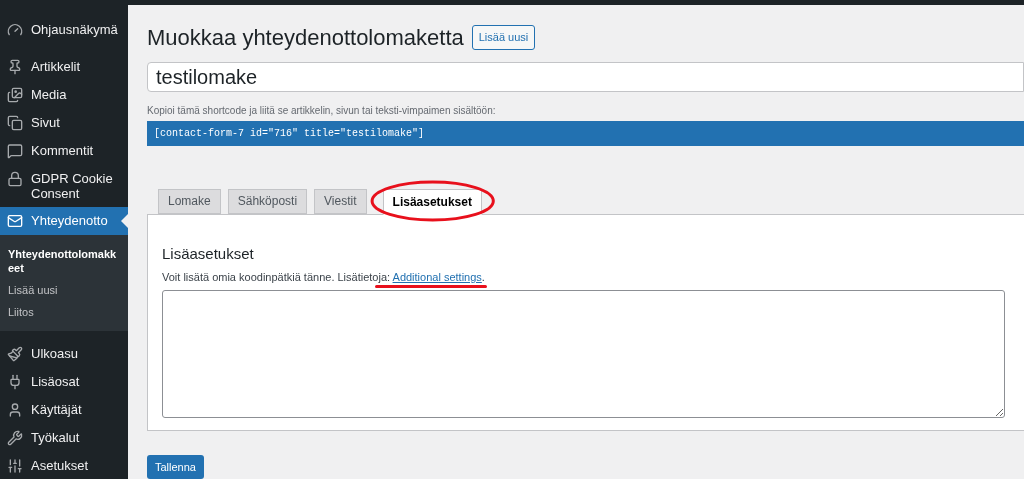  Describe the element at coordinates (267, 201) in the screenshot. I see `tab: Sähköposti` at that location.